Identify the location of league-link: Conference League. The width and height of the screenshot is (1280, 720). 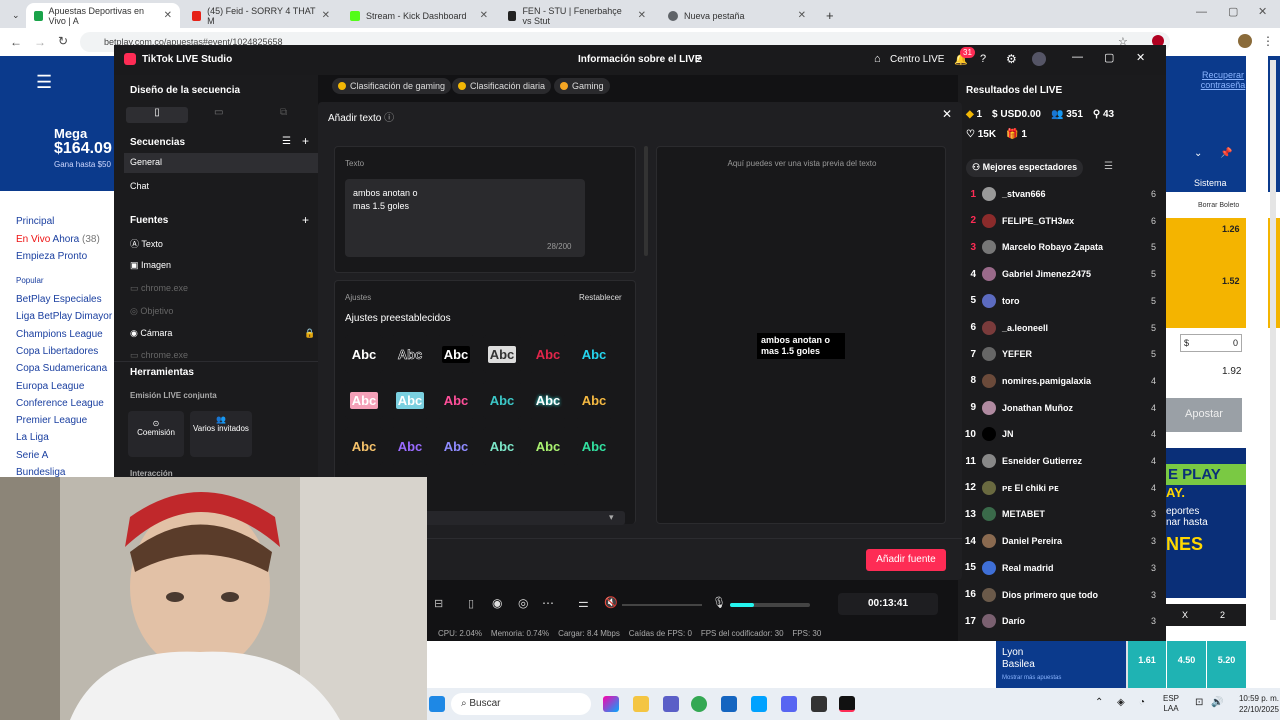
(60, 403).